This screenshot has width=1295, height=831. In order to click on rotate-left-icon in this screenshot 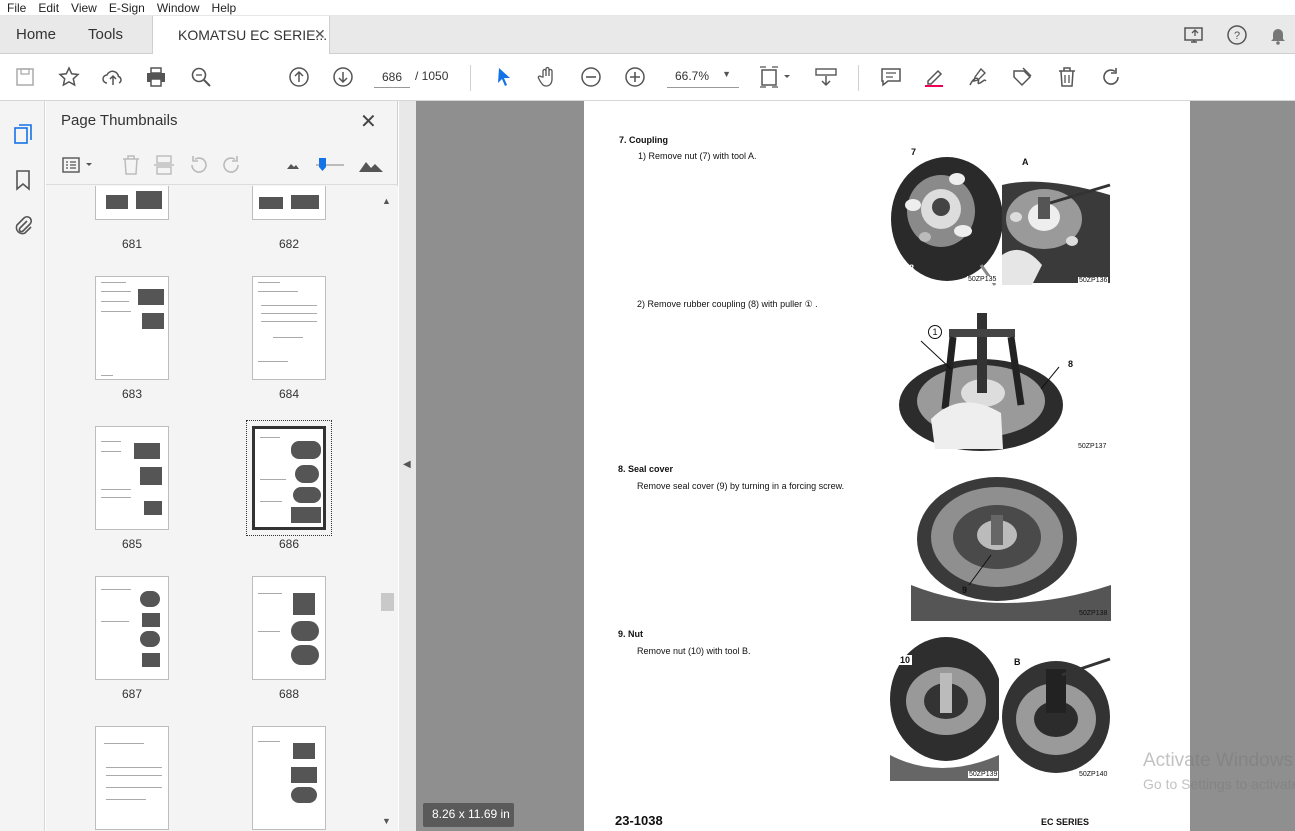, I will do `click(198, 165)`.